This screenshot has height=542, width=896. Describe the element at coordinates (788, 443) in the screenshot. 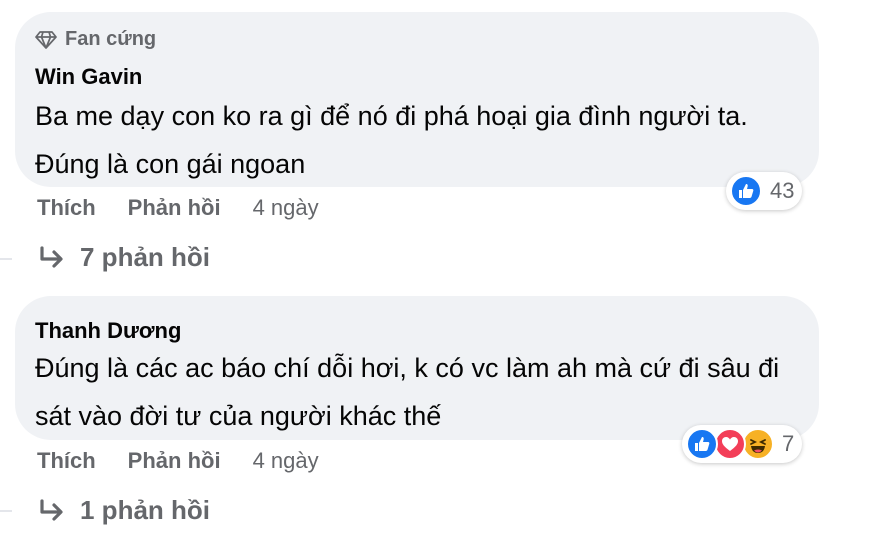

I see `reaction-count: 7` at that location.